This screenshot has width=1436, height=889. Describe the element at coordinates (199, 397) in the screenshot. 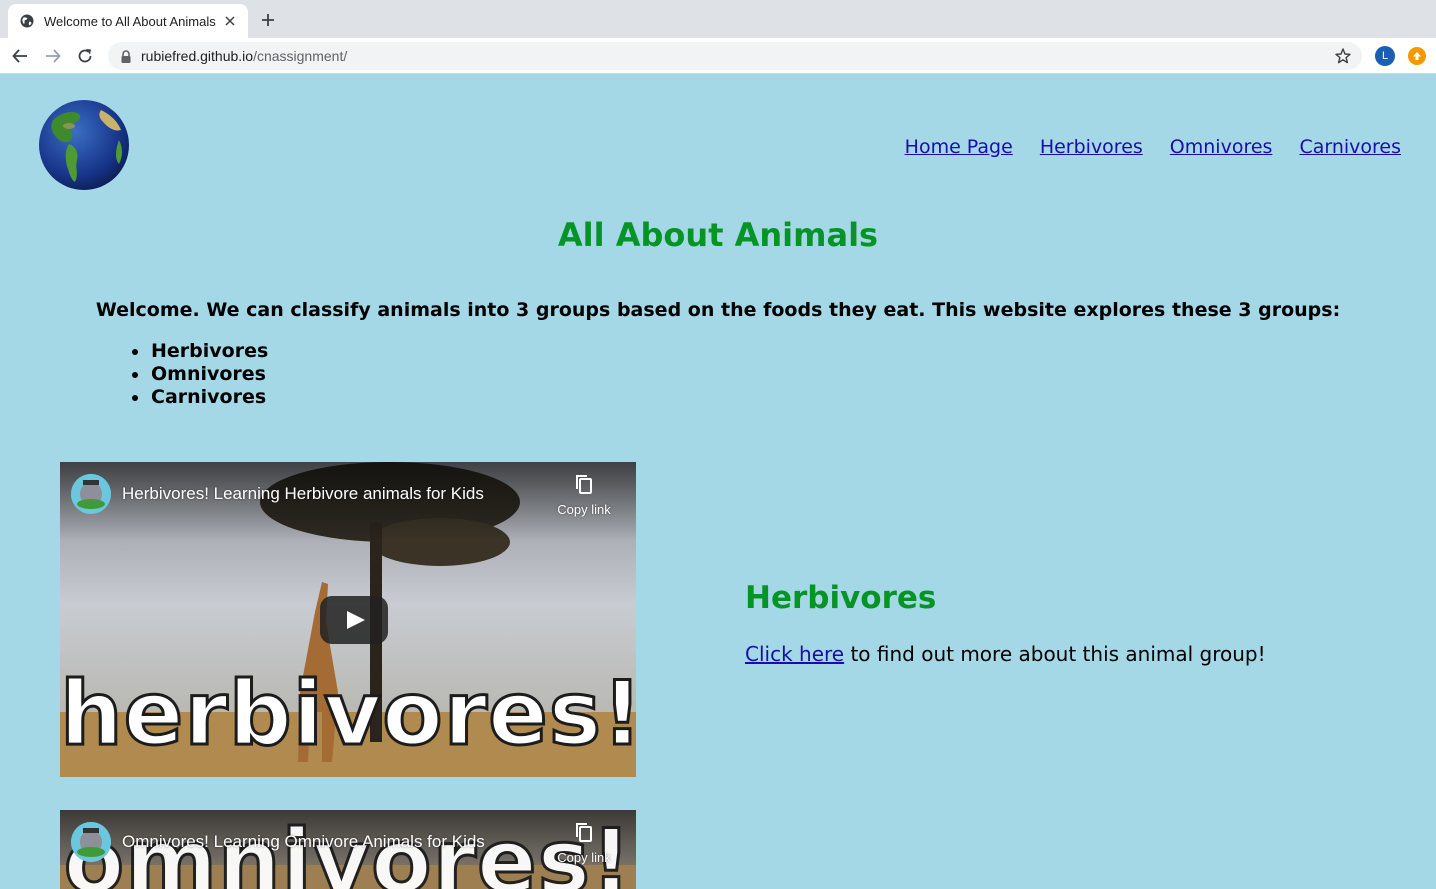

I see `list-item: Carnivores` at that location.